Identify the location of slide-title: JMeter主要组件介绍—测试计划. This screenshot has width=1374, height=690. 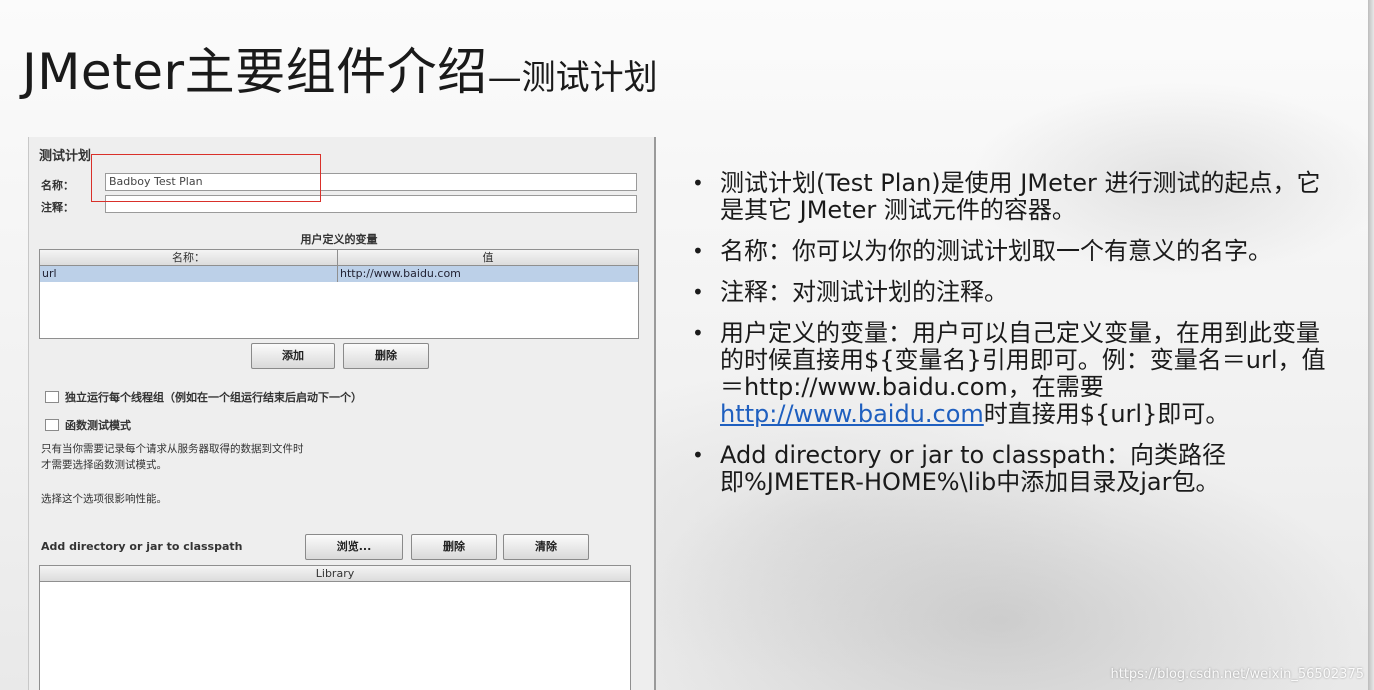
(340, 68).